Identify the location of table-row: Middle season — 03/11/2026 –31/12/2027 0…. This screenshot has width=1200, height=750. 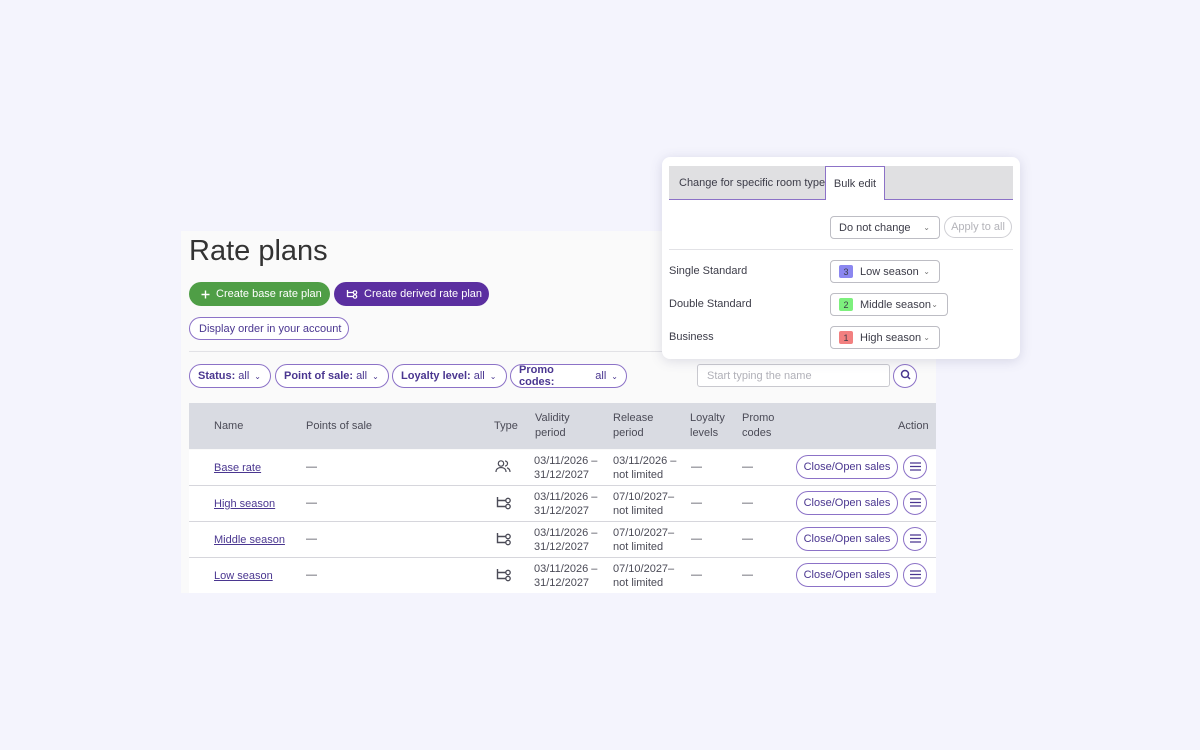
(562, 540).